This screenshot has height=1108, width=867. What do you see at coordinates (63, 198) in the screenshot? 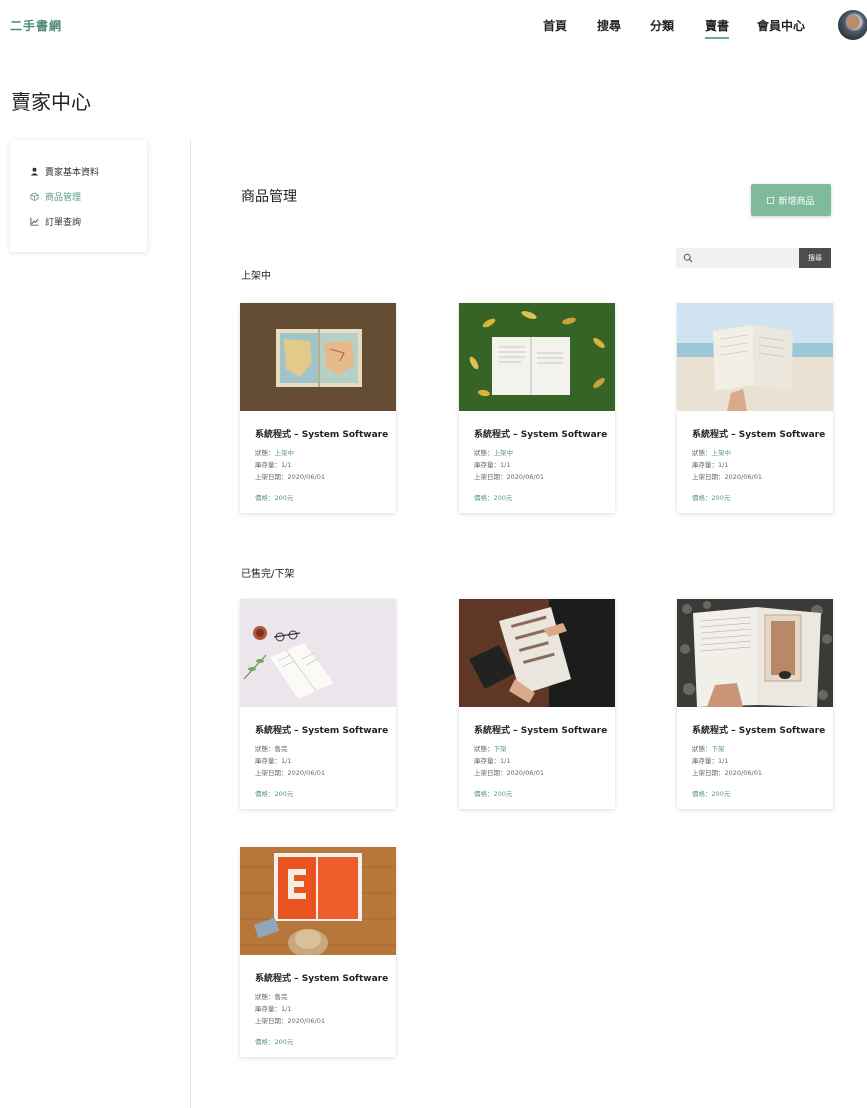
I see `sidebar-item-label: 商品管理` at bounding box center [63, 198].